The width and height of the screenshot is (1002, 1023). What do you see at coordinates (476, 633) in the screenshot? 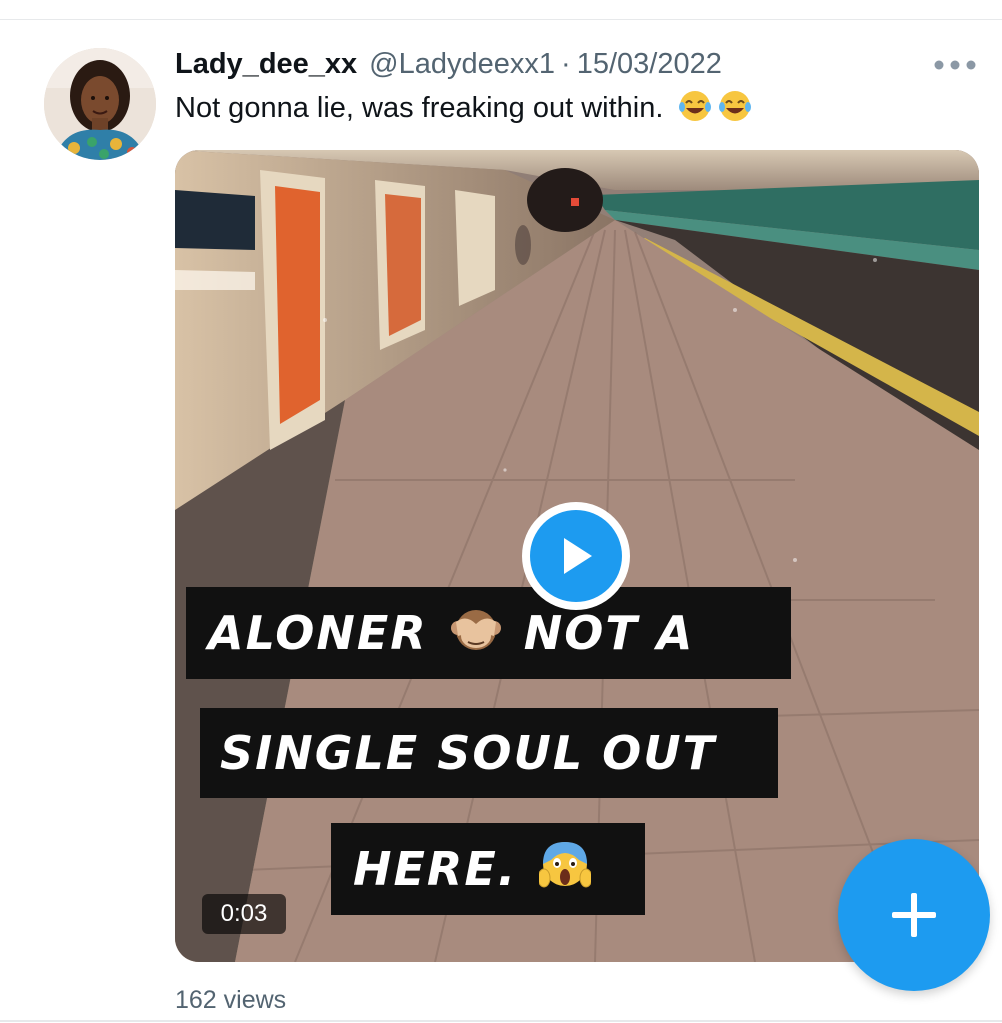
I see `see-no-evil-monkey-emoji-icon` at bounding box center [476, 633].